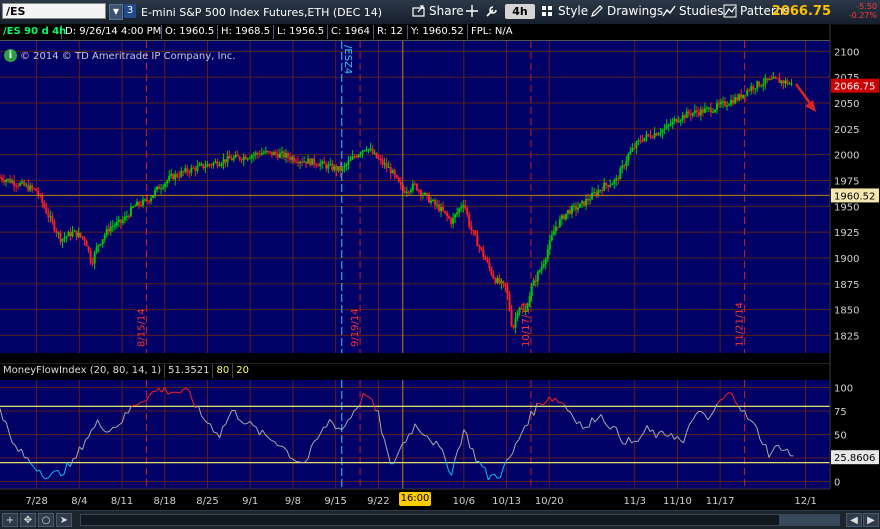 This screenshot has height=529, width=880. I want to click on wrench-icon, so click(492, 11).